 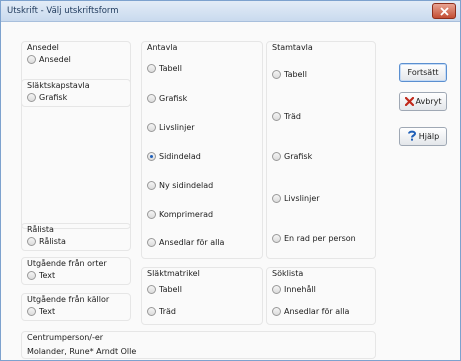 I want to click on radio-label: Sidindelad, so click(x=180, y=156).